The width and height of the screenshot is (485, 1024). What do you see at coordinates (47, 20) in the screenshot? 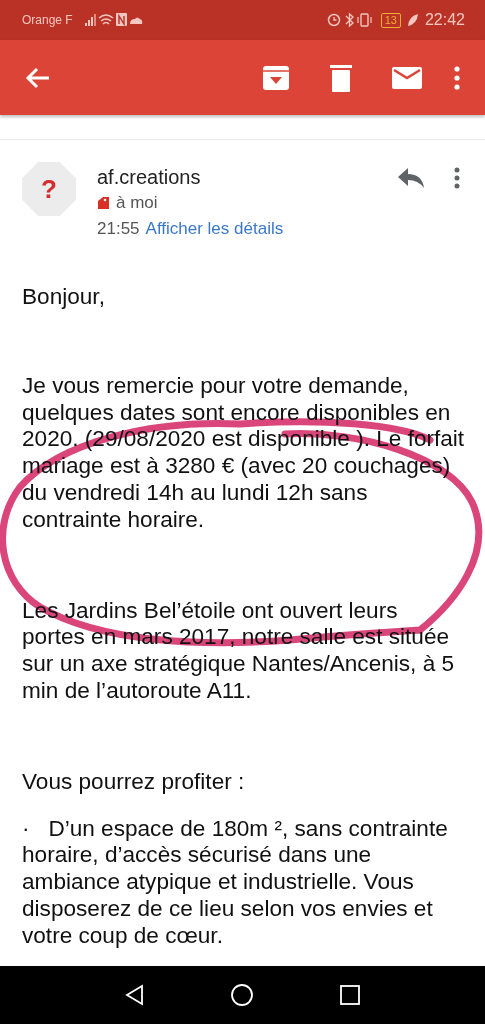
I see `carrier-name: Orange F` at bounding box center [47, 20].